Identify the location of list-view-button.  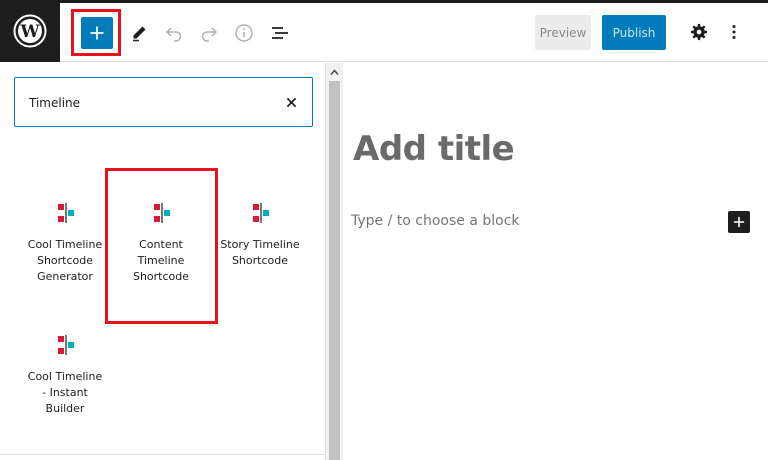
(280, 33).